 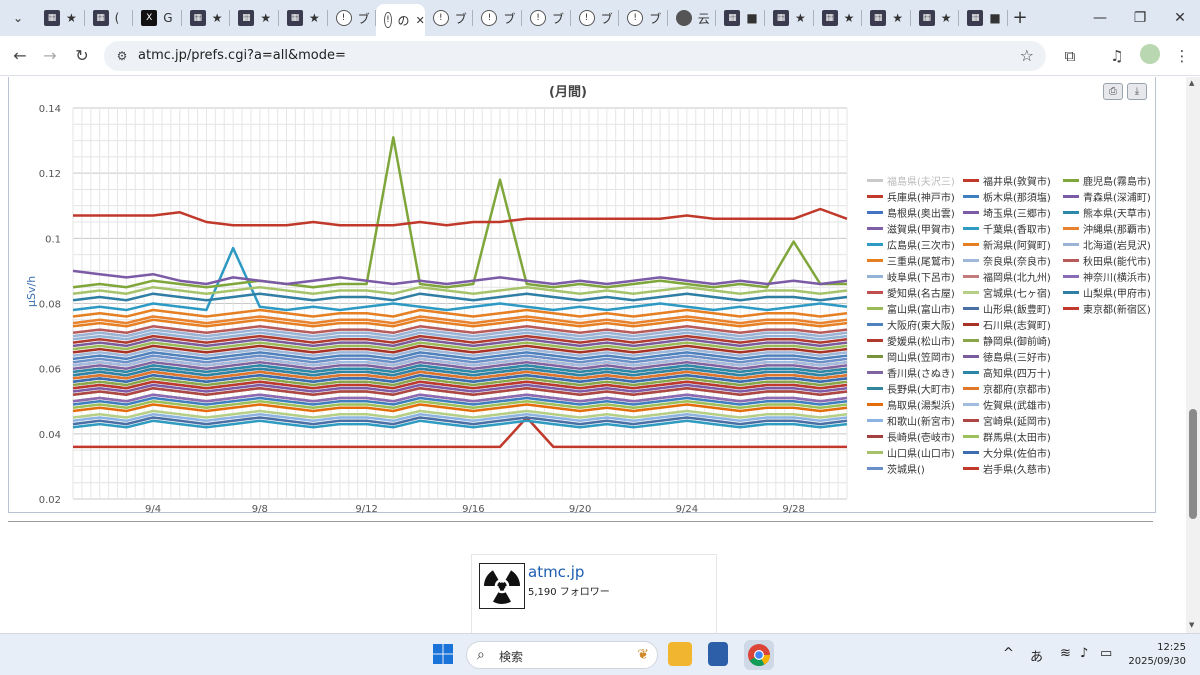 What do you see at coordinates (911, 356) in the screenshot?
I see `legend-item: 岡山県(笠岡市)` at bounding box center [911, 356].